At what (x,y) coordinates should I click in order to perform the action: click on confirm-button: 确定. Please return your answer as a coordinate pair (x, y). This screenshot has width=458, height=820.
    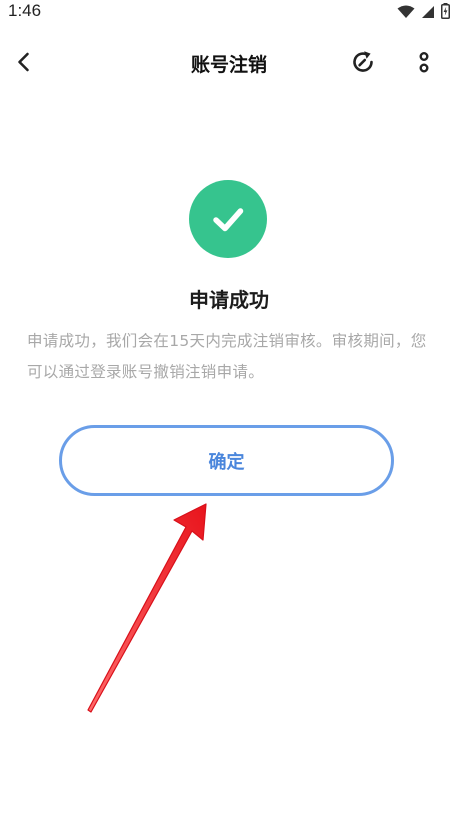
    Looking at the image, I should click on (226, 460).